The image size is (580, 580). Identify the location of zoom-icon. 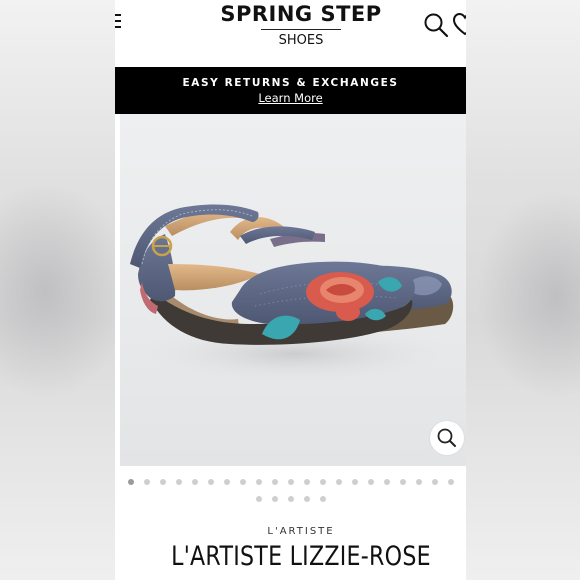
(446, 437).